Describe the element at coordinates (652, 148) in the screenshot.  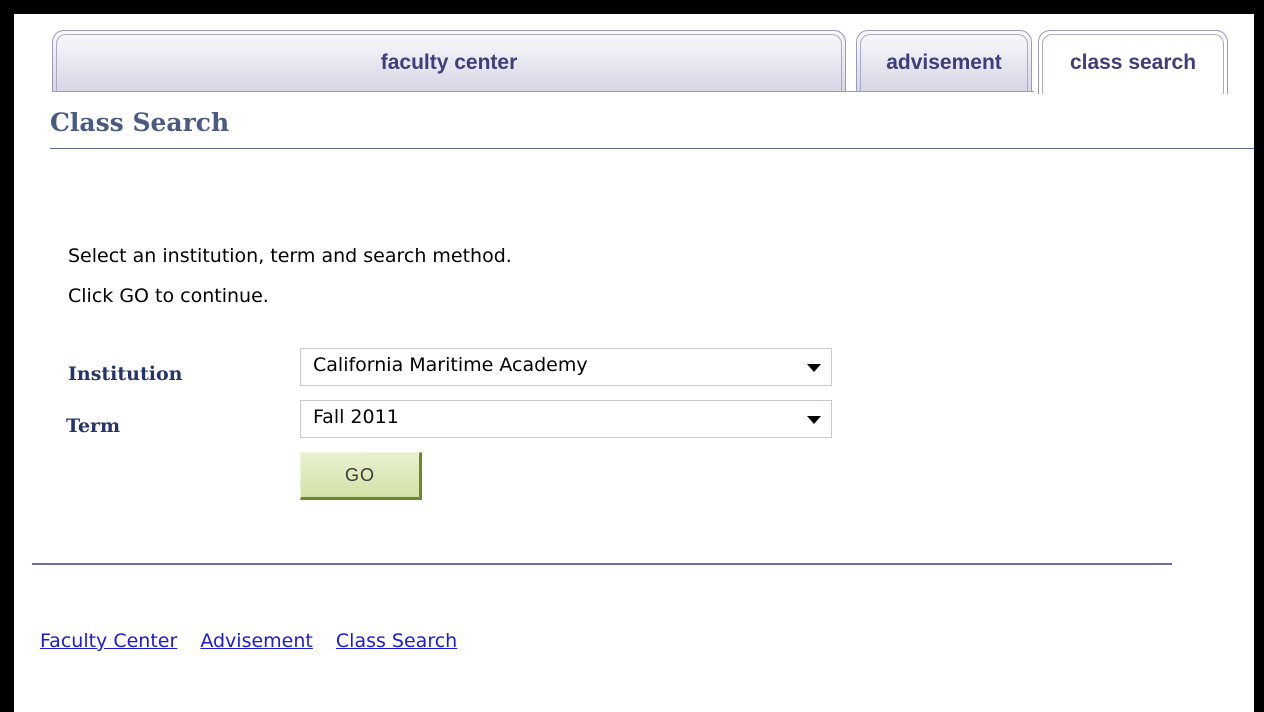
I see `title-divider` at that location.